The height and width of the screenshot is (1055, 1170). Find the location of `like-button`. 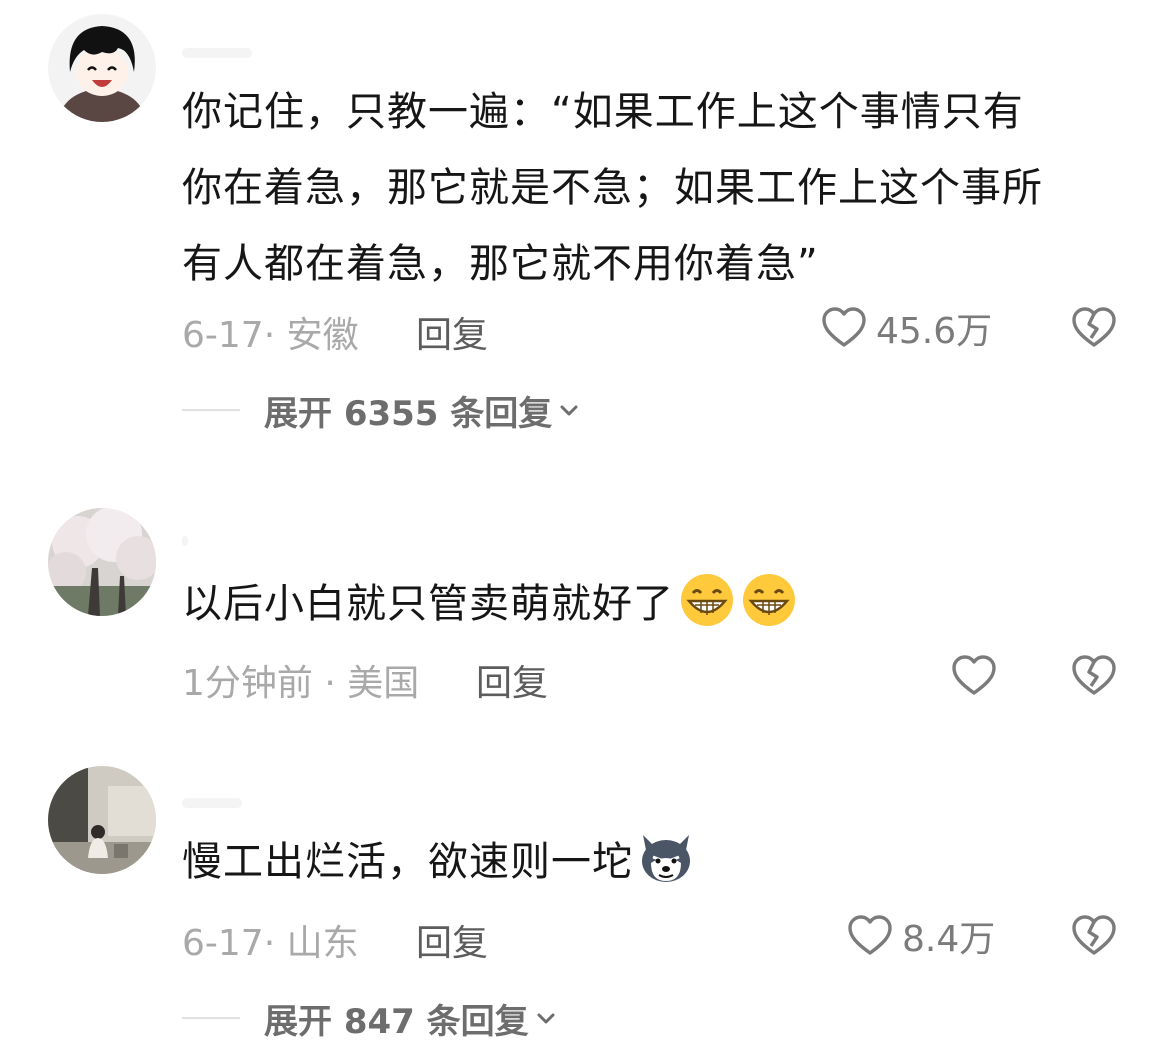

like-button is located at coordinates (974, 676).